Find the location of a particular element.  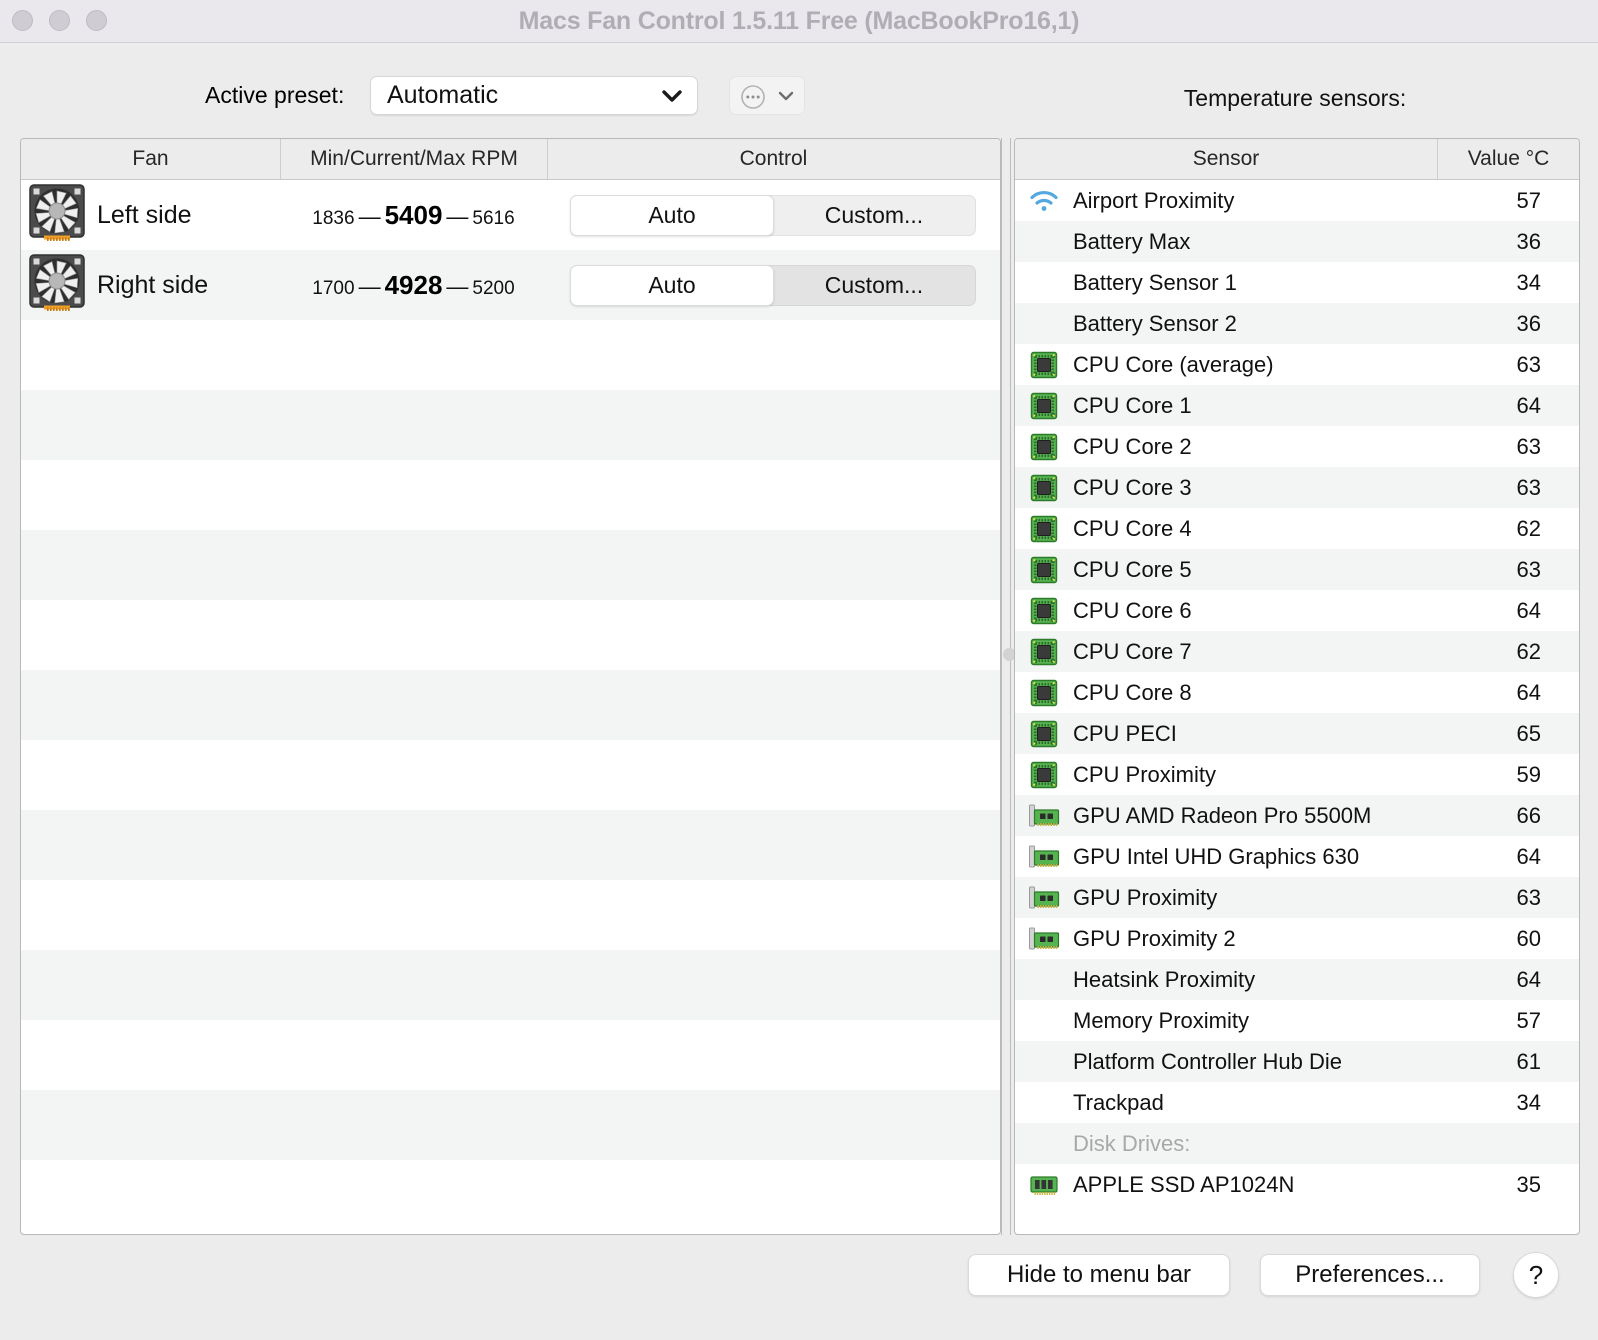

sensor-value-label: 57 is located at coordinates (1528, 1020).